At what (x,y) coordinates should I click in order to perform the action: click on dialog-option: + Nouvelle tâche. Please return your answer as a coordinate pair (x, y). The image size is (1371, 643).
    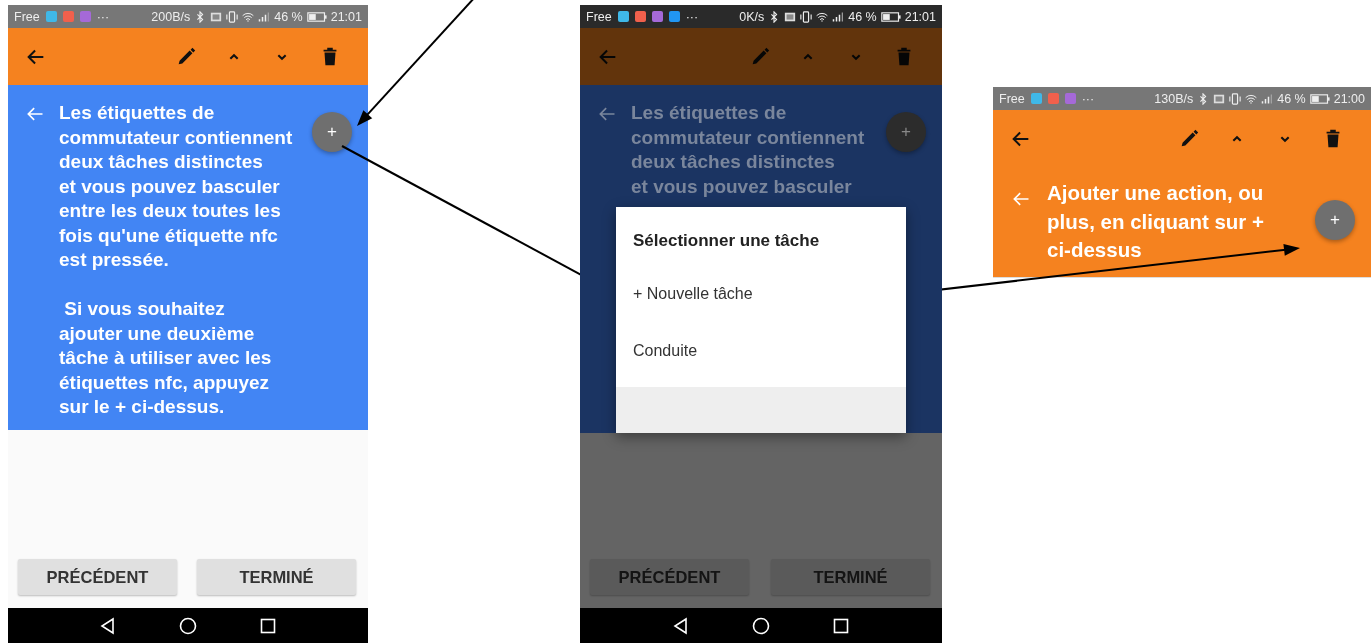
    Looking at the image, I should click on (761, 293).